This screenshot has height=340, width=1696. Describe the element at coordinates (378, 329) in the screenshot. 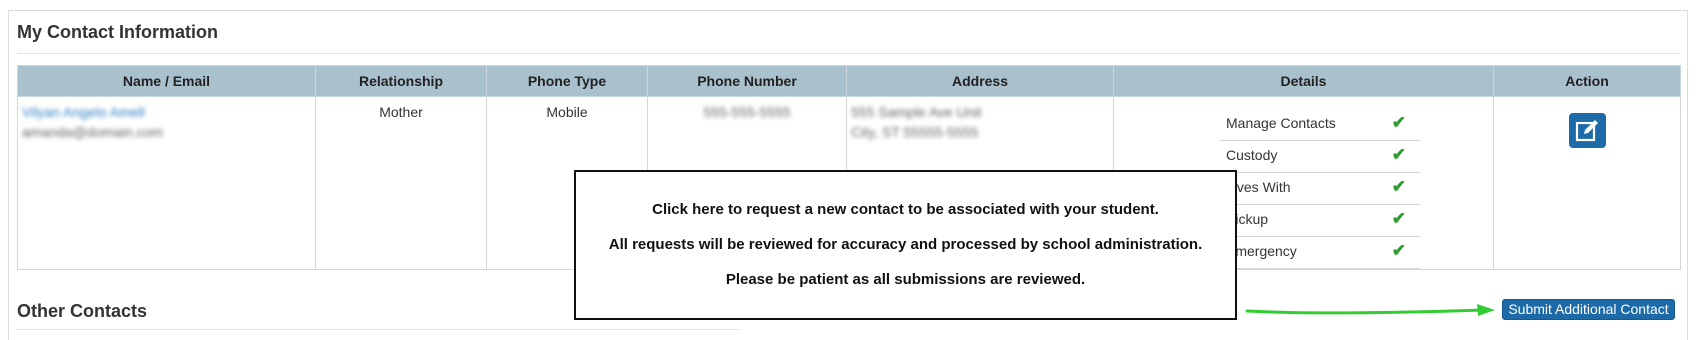

I see `other-contacts-divider` at that location.